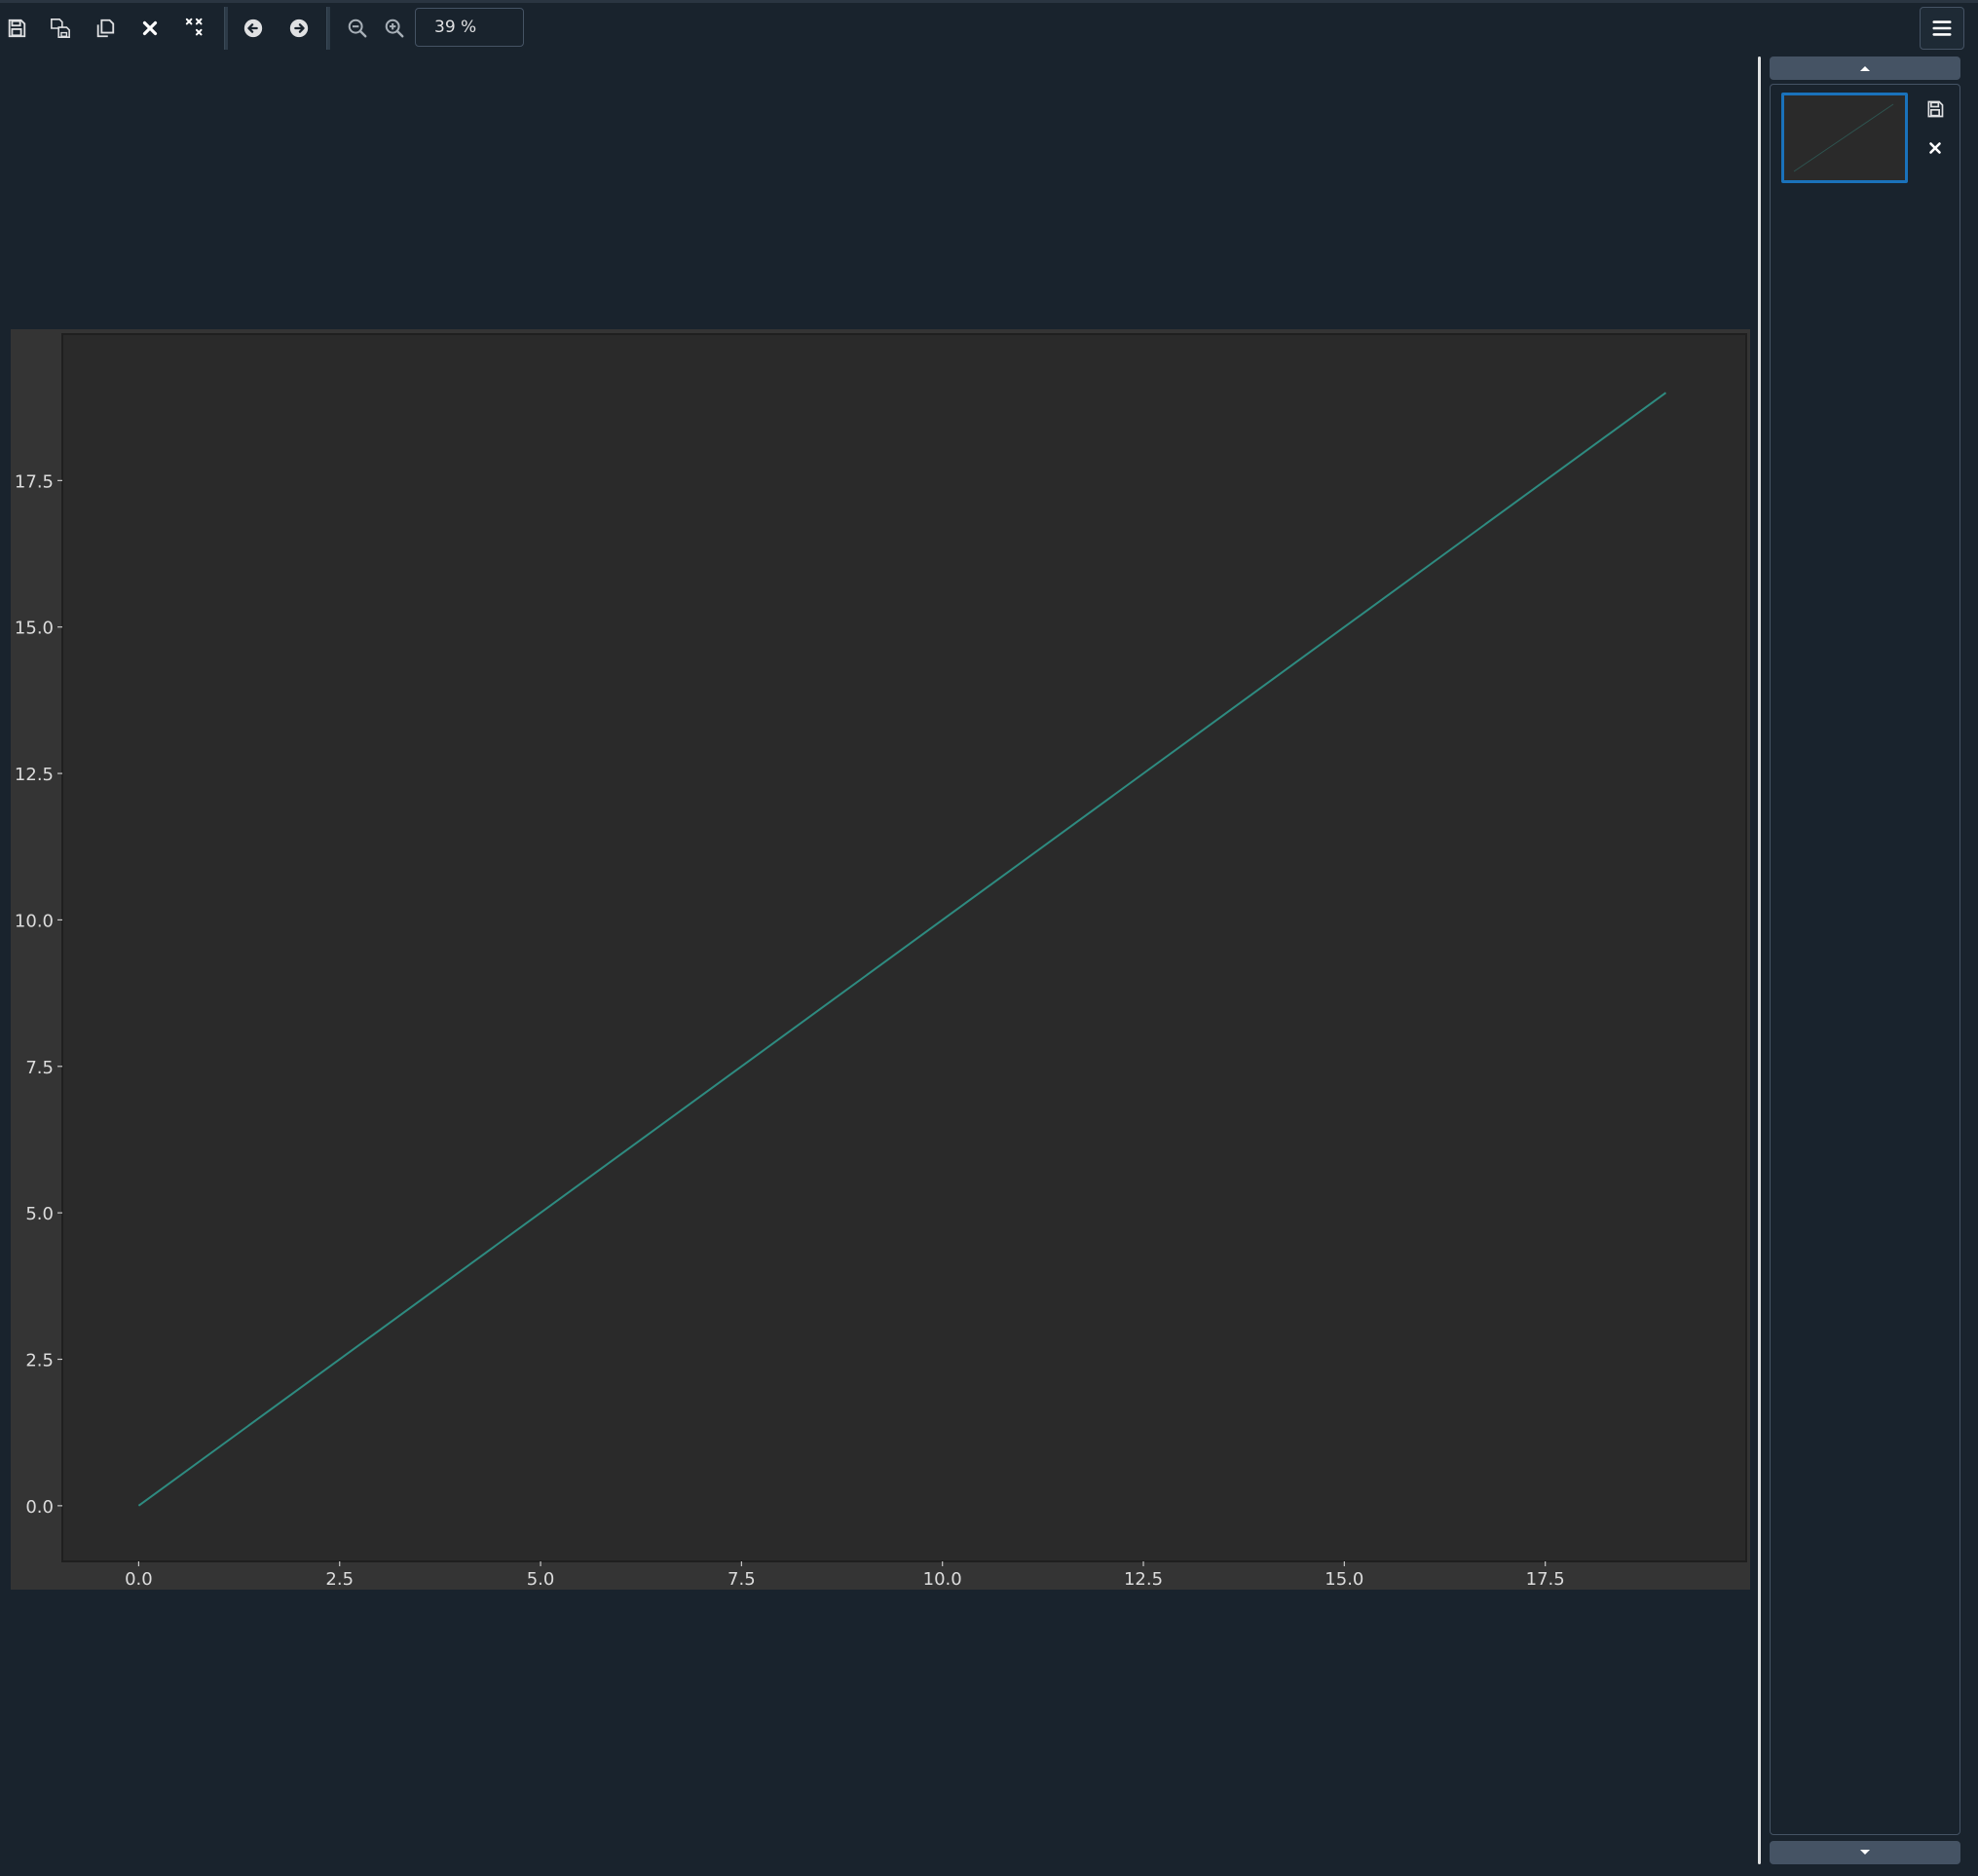 The width and height of the screenshot is (1978, 1876). I want to click on save-all-icon, so click(60, 29).